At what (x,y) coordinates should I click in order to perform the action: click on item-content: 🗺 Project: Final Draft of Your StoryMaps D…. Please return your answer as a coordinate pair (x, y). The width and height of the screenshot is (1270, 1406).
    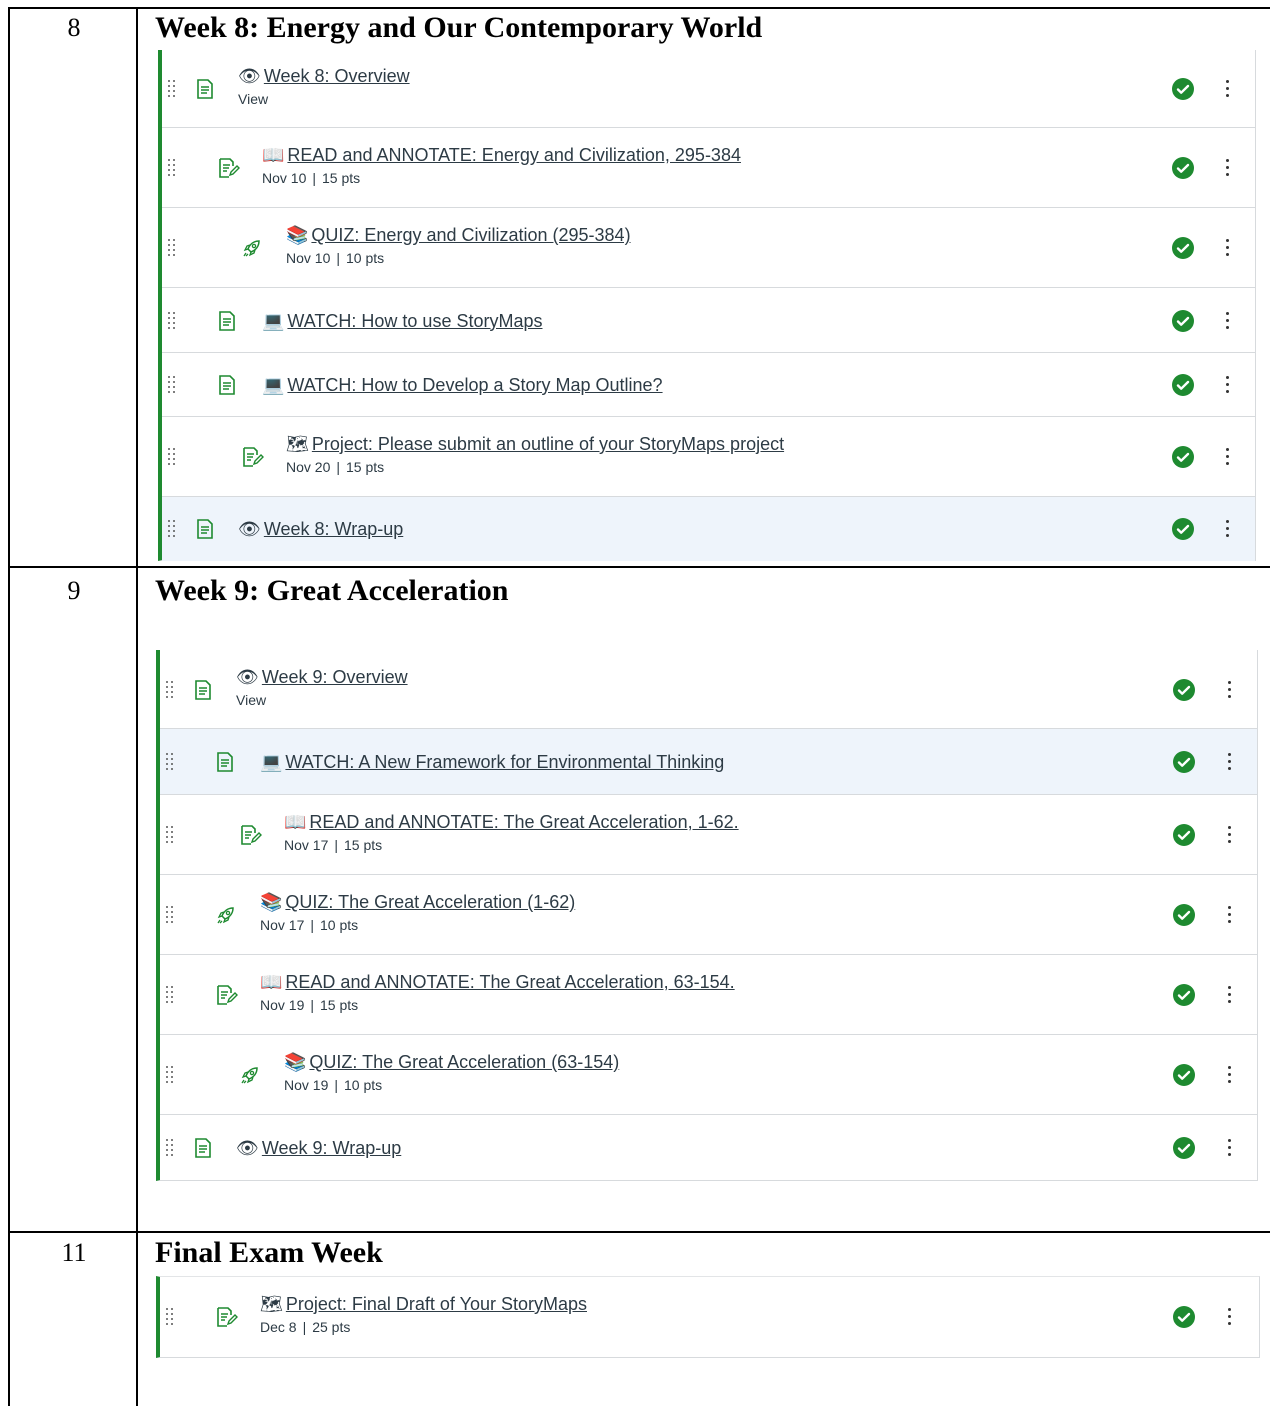
    Looking at the image, I should click on (423, 1315).